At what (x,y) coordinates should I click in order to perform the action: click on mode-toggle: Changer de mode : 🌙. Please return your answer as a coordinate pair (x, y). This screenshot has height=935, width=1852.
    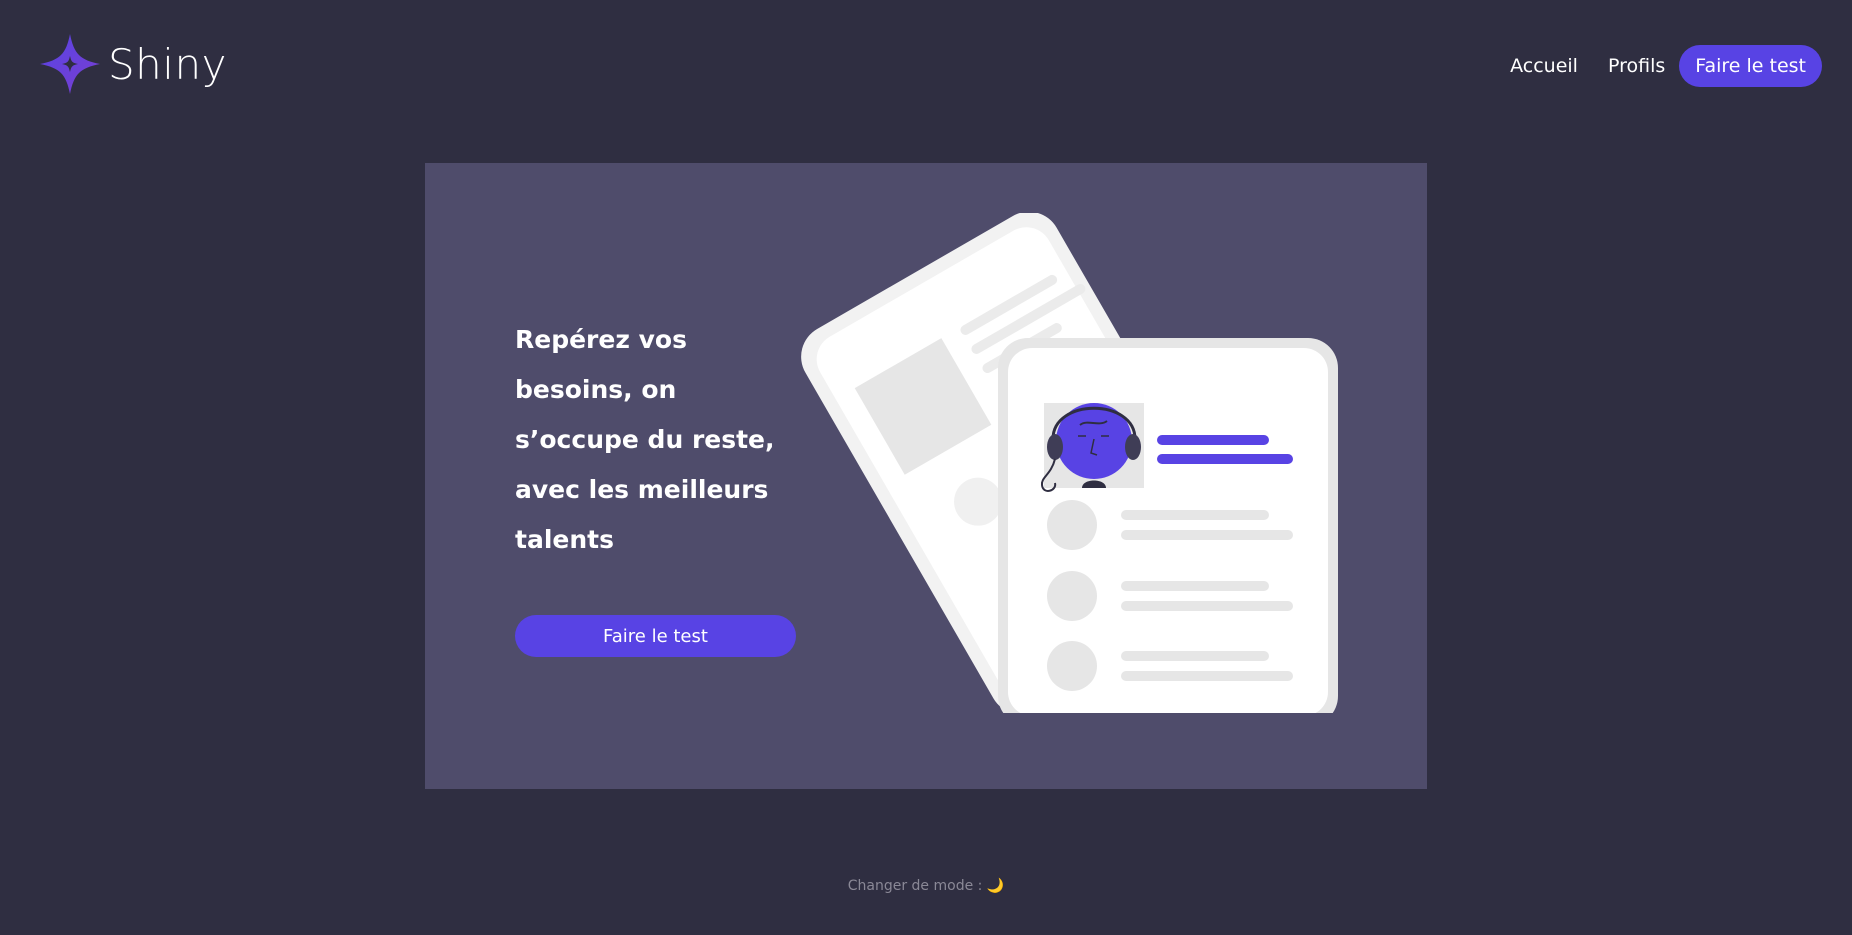
    Looking at the image, I should click on (926, 886).